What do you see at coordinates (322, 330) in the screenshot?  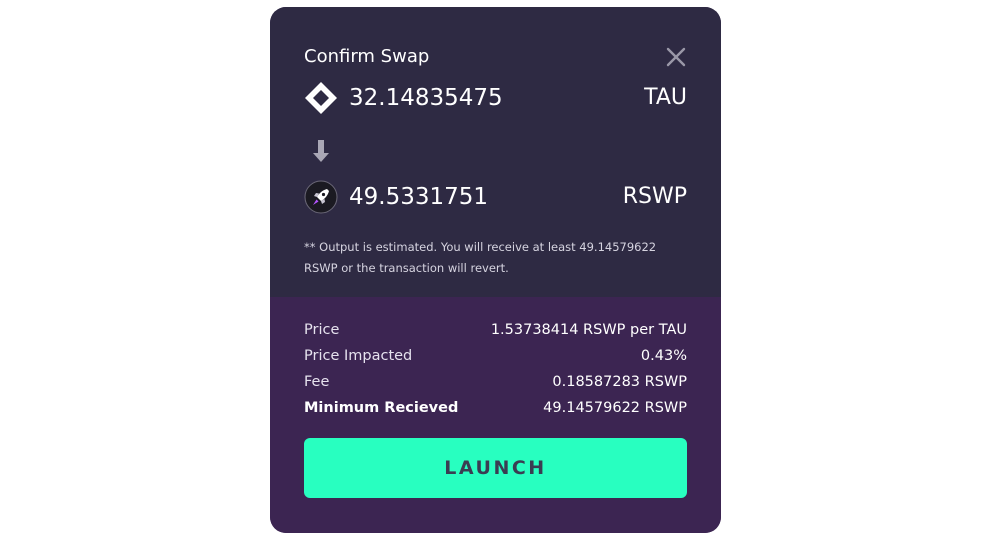 I see `detail-label: Price` at bounding box center [322, 330].